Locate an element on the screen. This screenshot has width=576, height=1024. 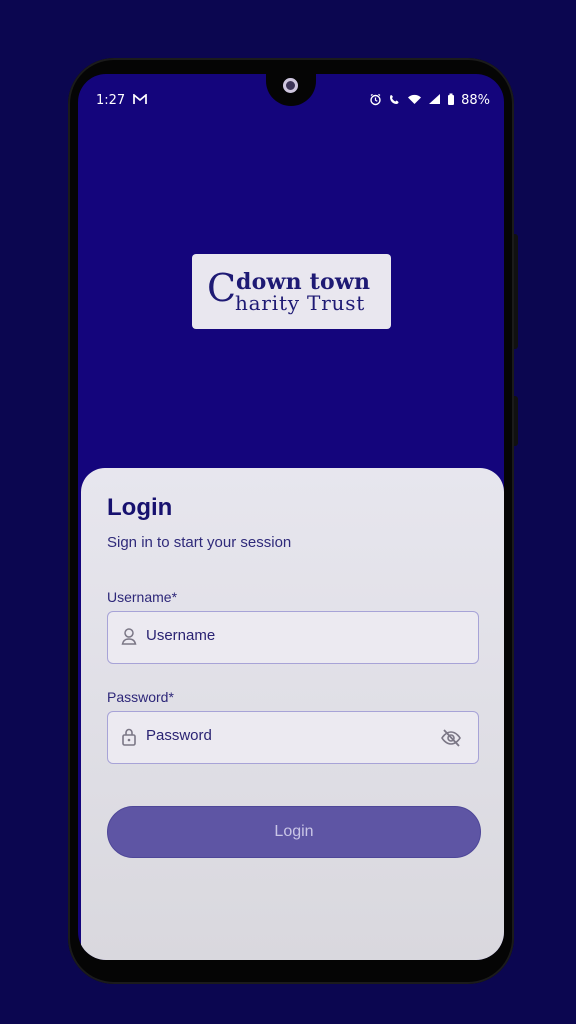
volume-button is located at coordinates (516, 291).